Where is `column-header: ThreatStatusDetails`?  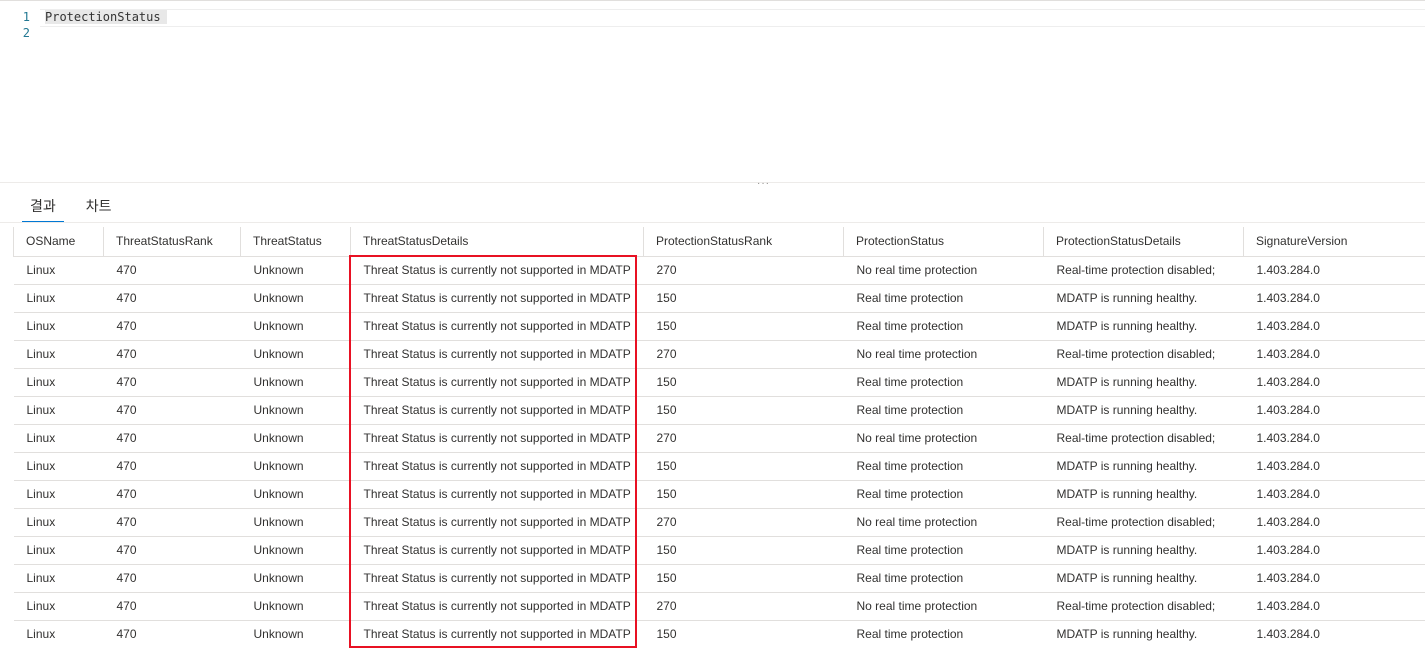
column-header: ThreatStatusDetails is located at coordinates (497, 241).